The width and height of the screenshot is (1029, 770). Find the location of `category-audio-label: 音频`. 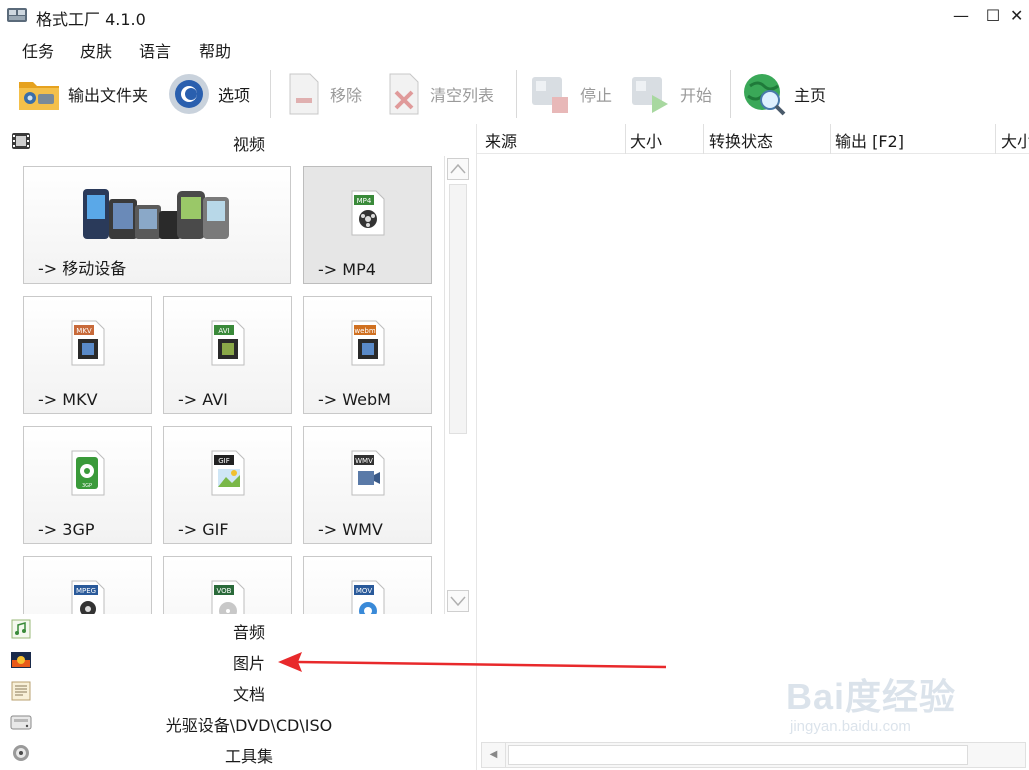

category-audio-label: 音频 is located at coordinates (248, 632).